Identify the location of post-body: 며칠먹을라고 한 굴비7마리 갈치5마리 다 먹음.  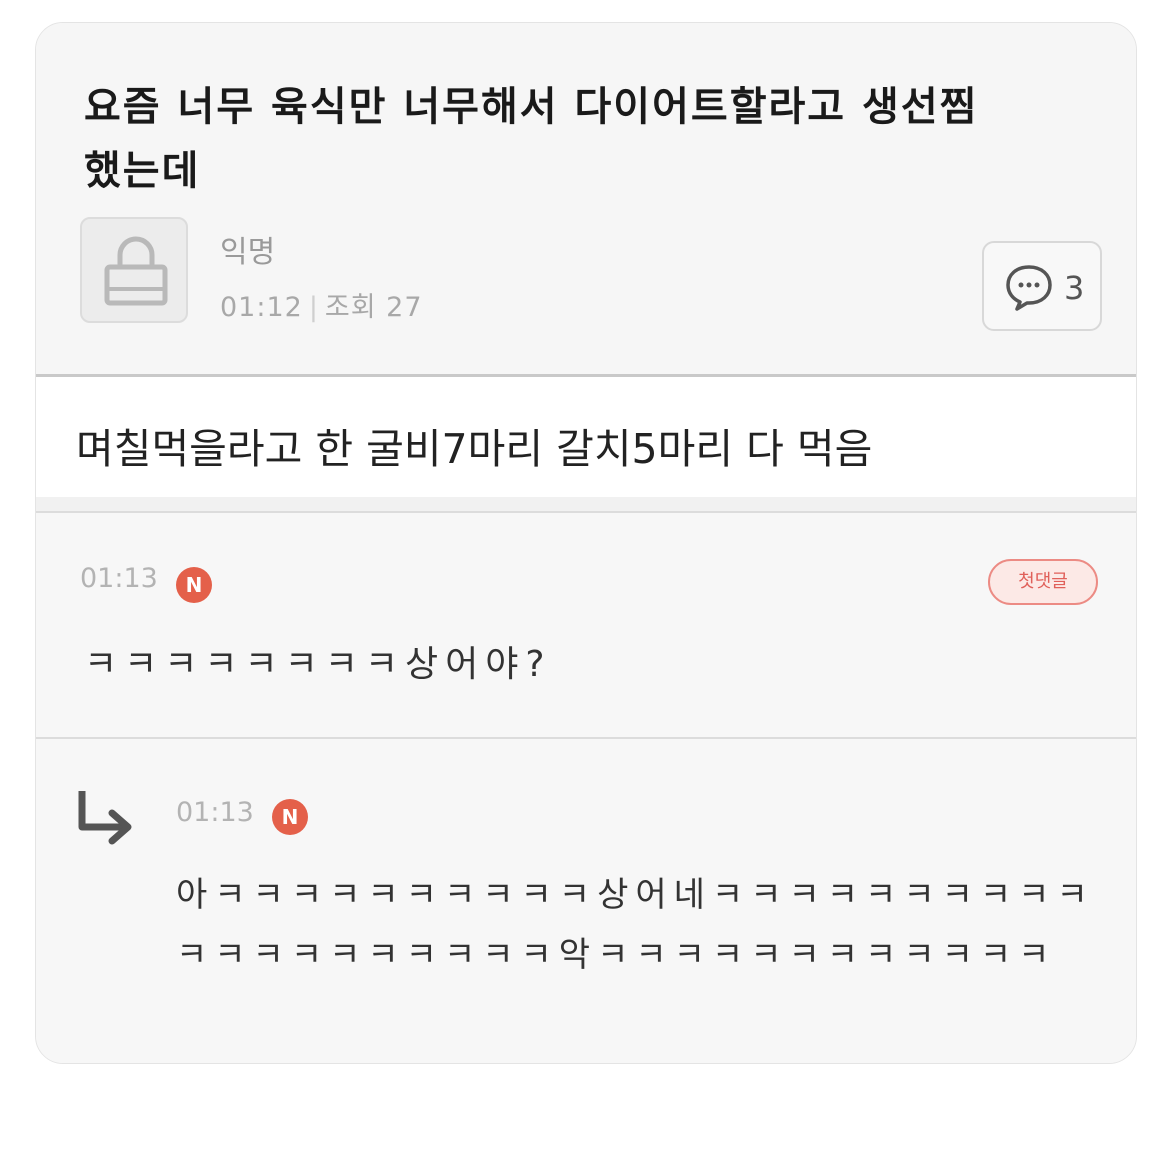
(586, 437).